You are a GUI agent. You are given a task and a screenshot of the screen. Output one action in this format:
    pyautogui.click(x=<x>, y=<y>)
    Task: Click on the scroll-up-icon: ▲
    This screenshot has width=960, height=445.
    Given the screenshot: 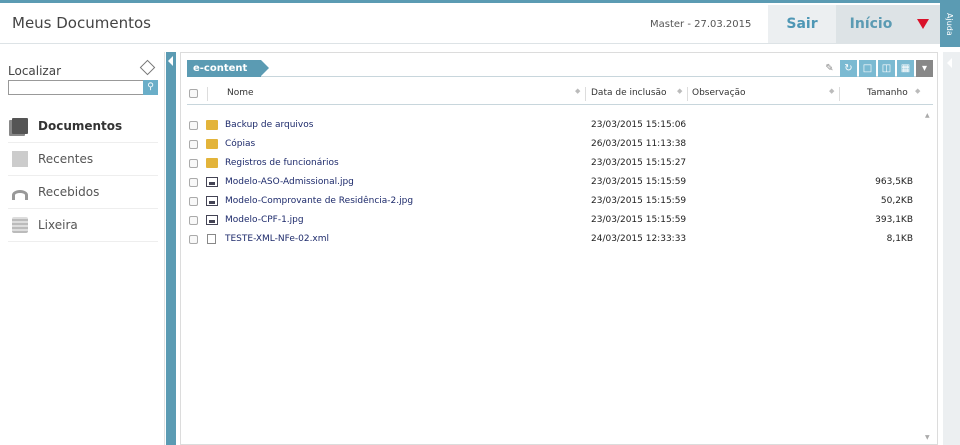 What is the action you would take?
    pyautogui.click(x=927, y=115)
    